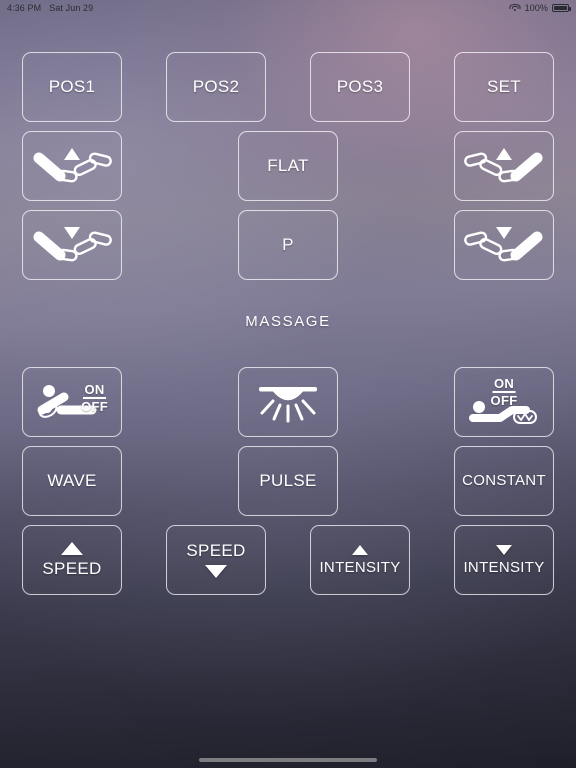 Image resolution: width=576 pixels, height=768 pixels. I want to click on foot-down-icon, so click(503, 244).